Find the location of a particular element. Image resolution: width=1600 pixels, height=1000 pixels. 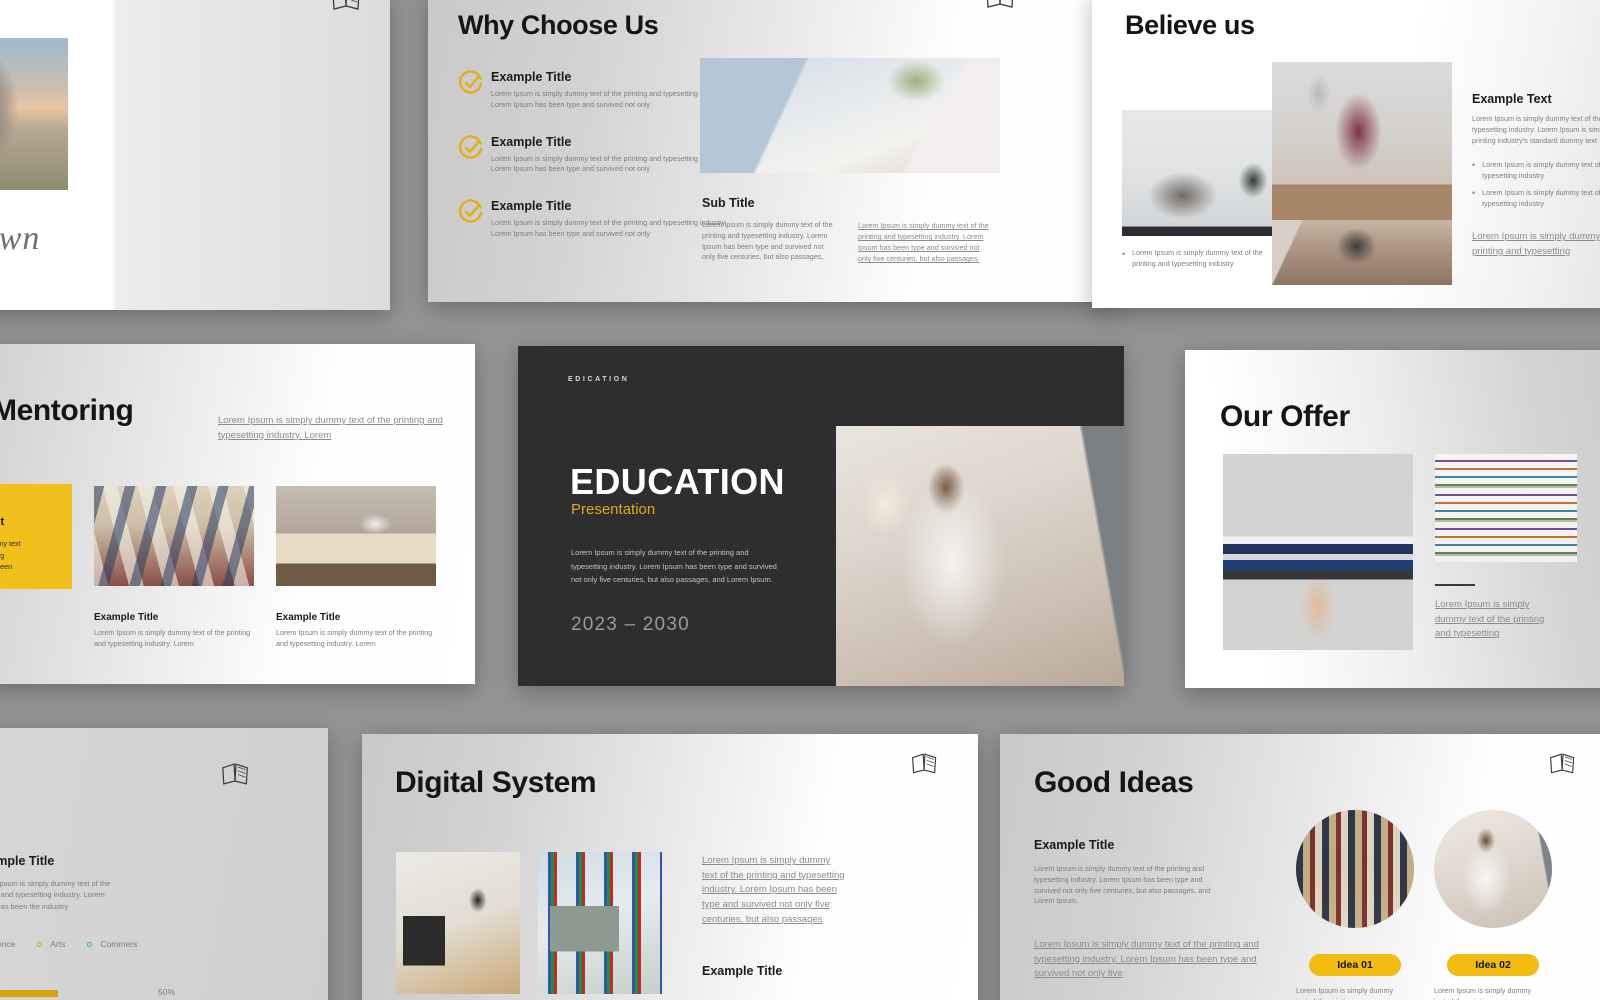

our-offer-image-right is located at coordinates (1506, 508).